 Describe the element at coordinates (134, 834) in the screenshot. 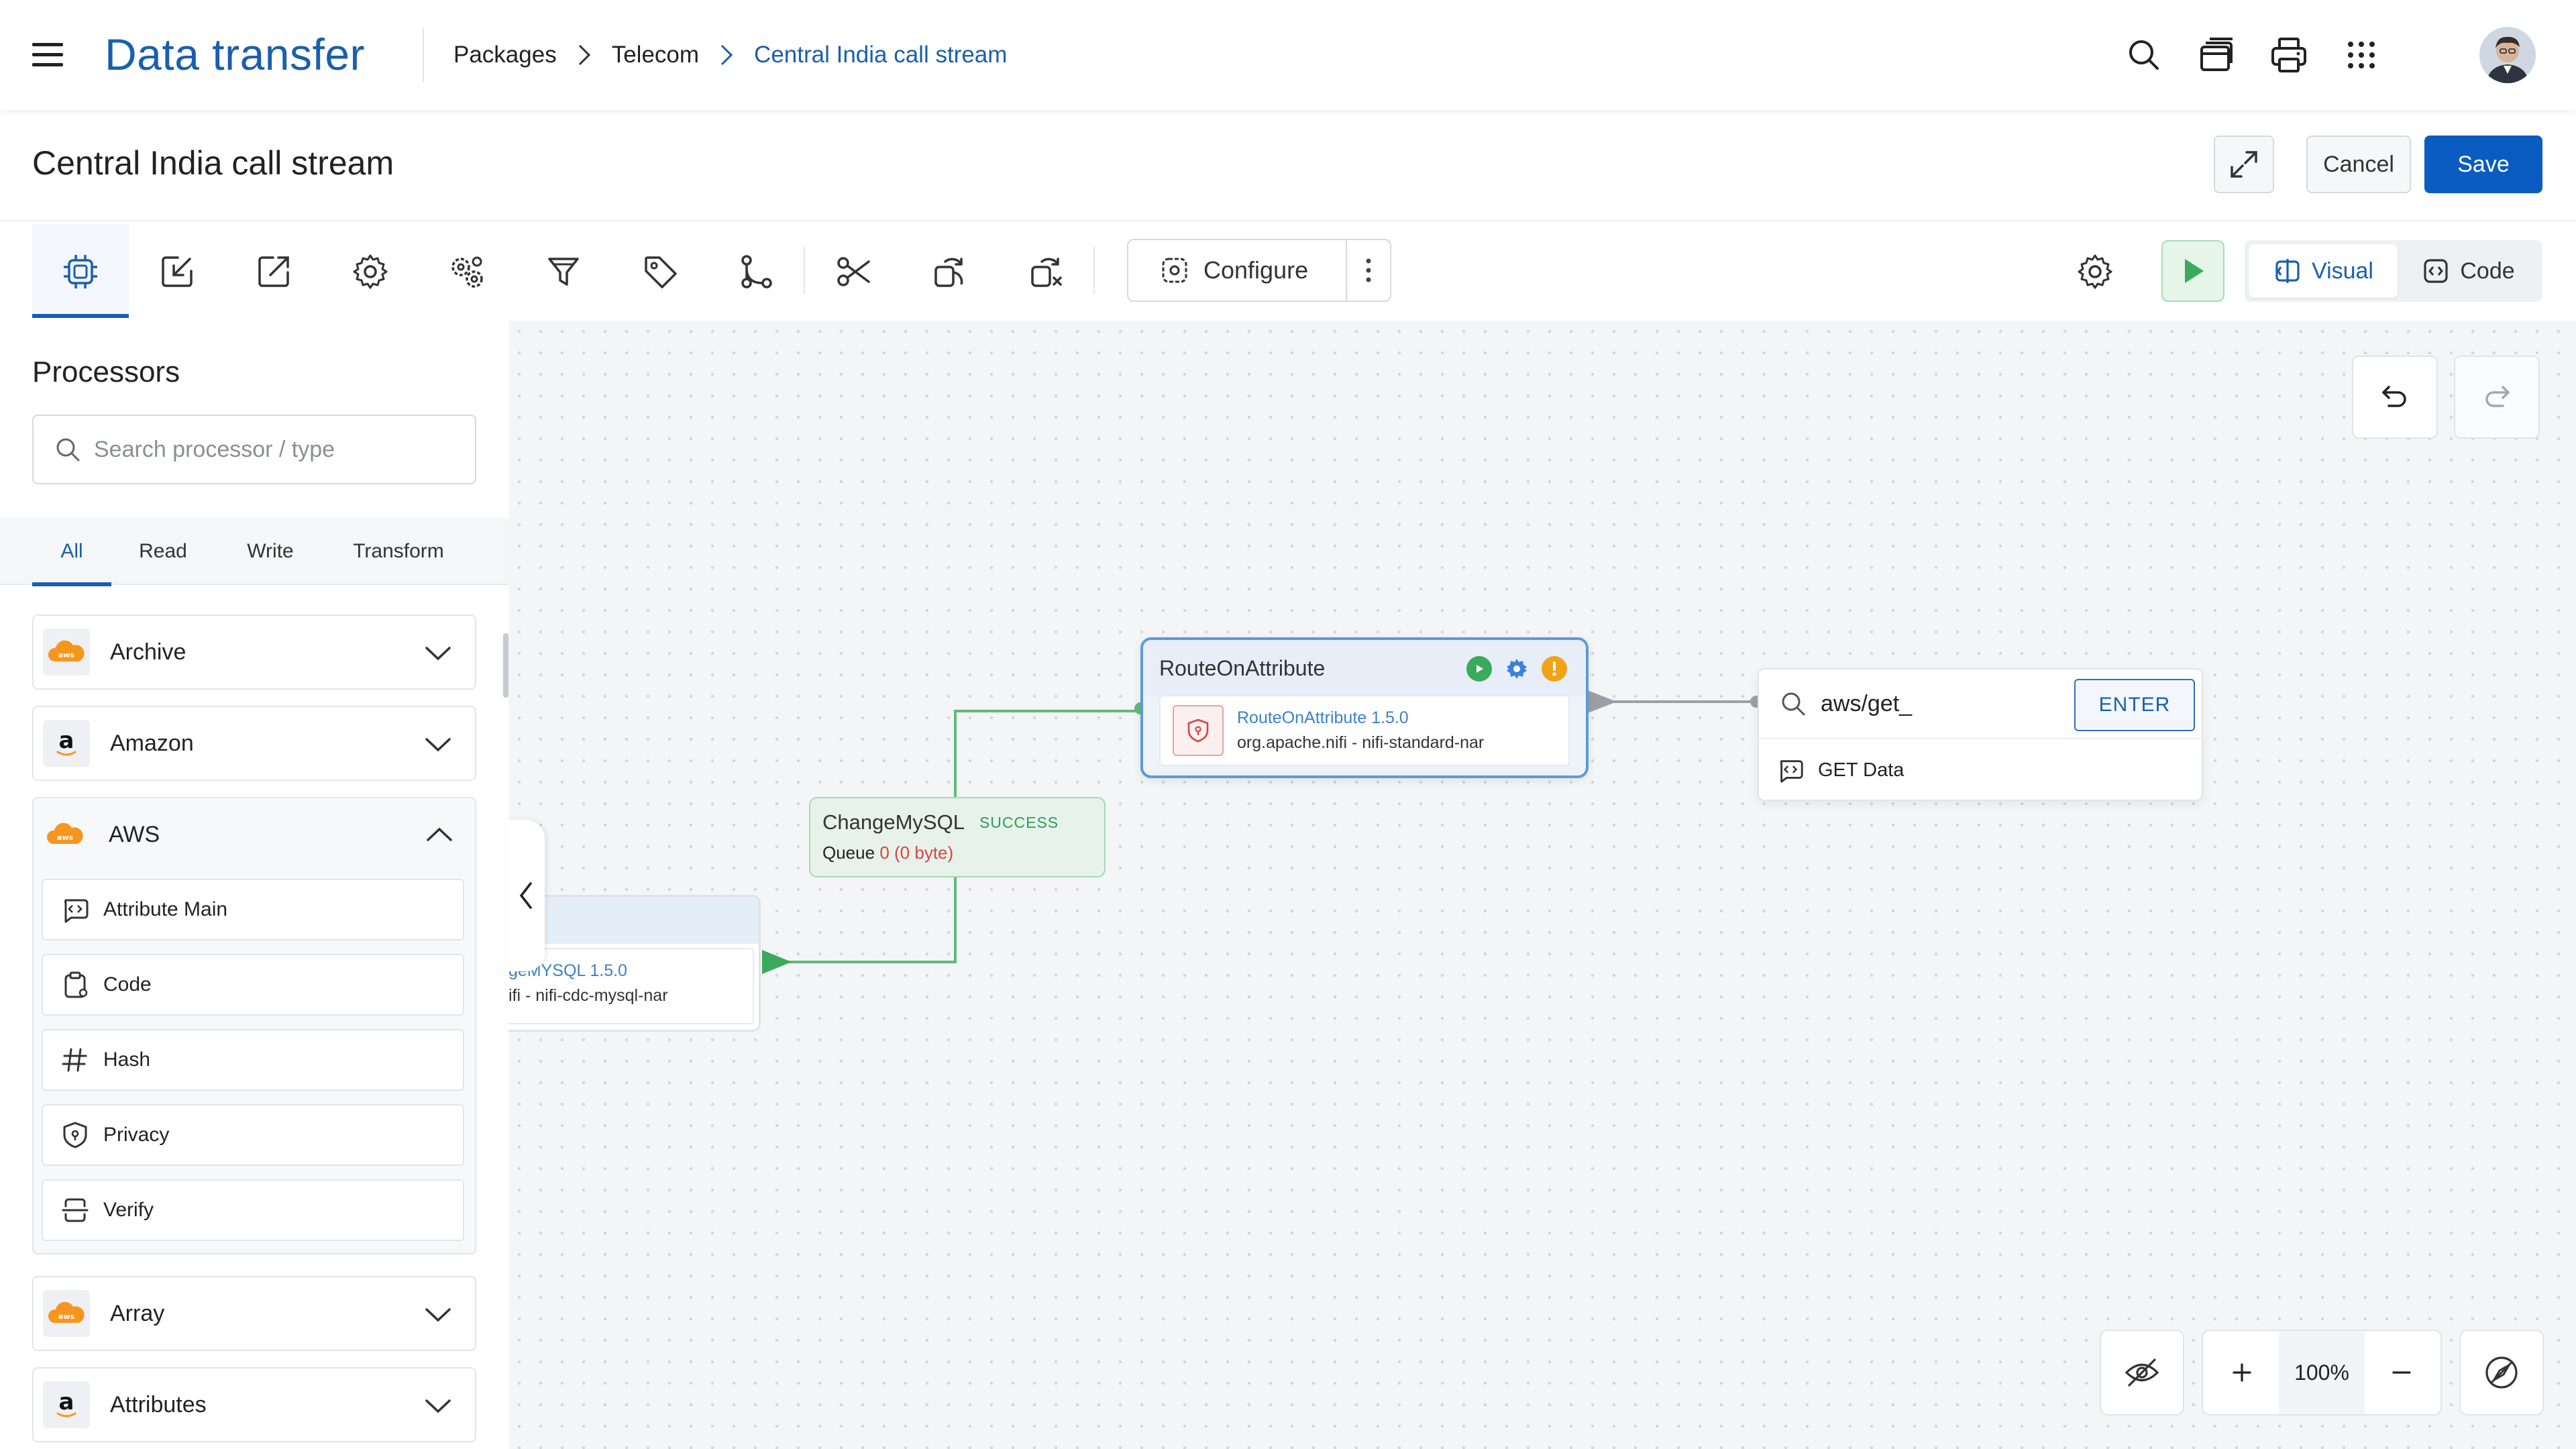

I see `group-label: AWS` at that location.